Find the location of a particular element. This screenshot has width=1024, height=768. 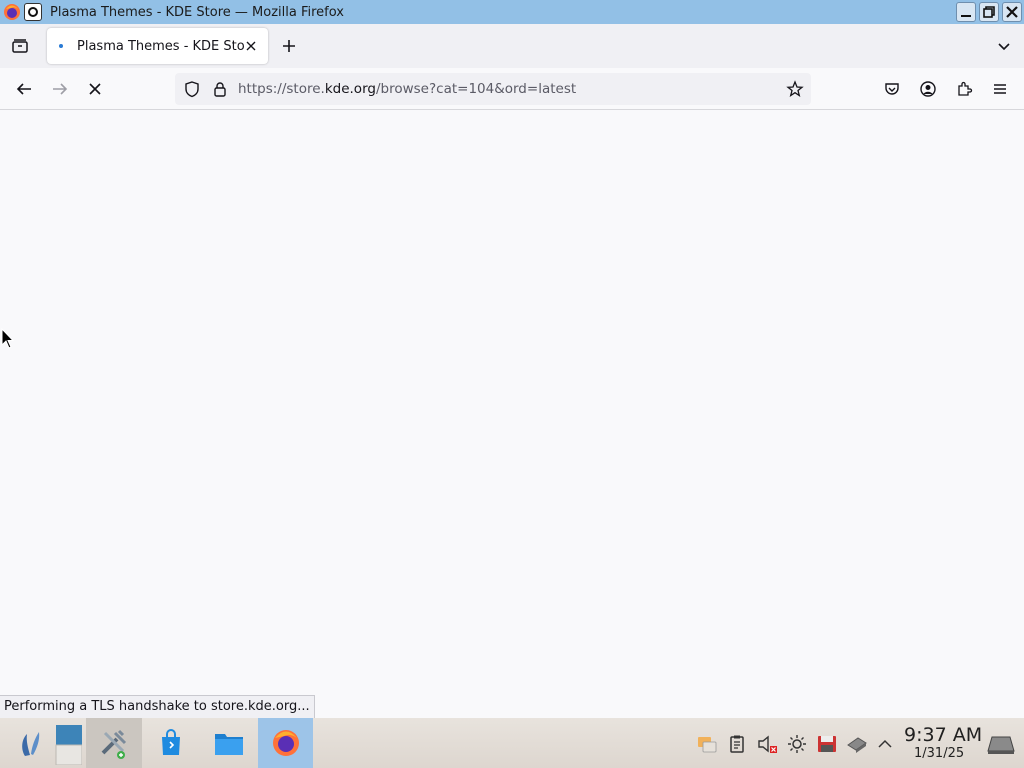

disk-icon is located at coordinates (827, 744).